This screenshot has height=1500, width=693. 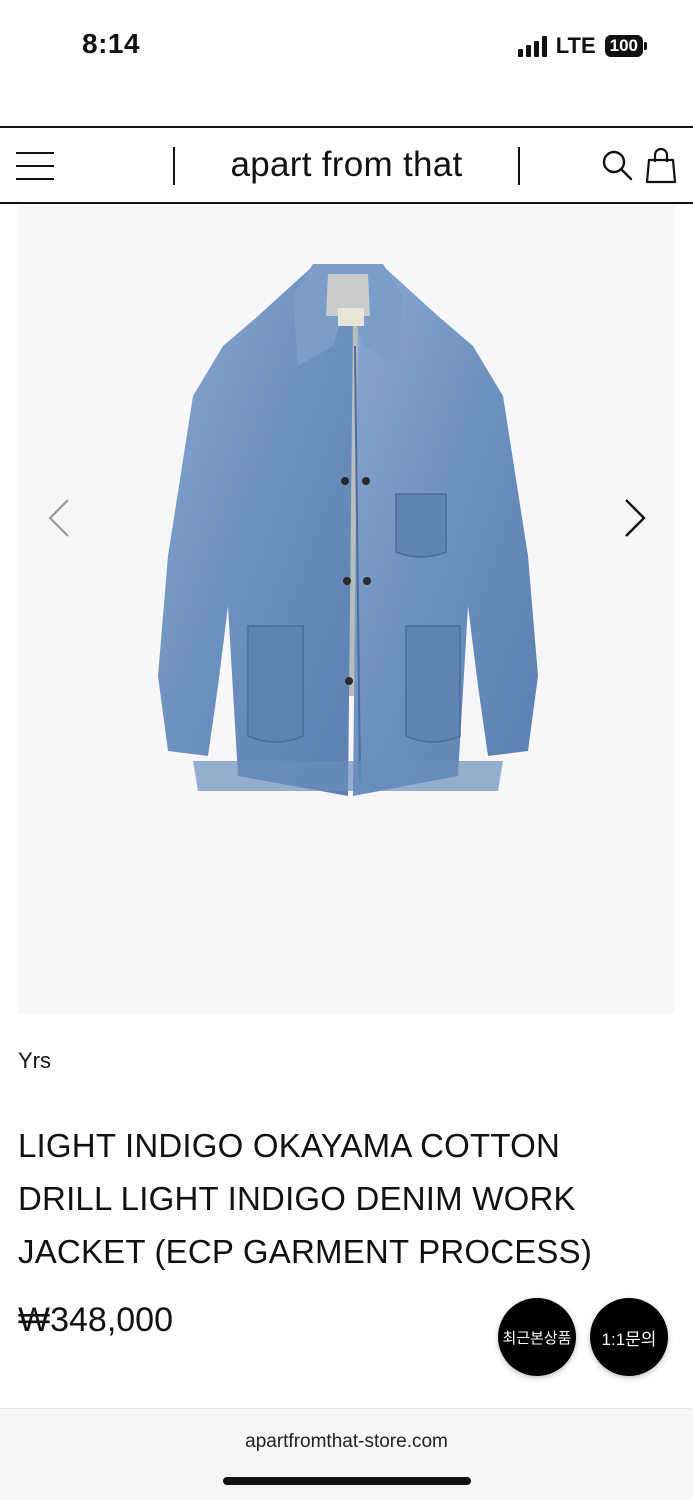 What do you see at coordinates (59, 518) in the screenshot?
I see `chevron-left-icon` at bounding box center [59, 518].